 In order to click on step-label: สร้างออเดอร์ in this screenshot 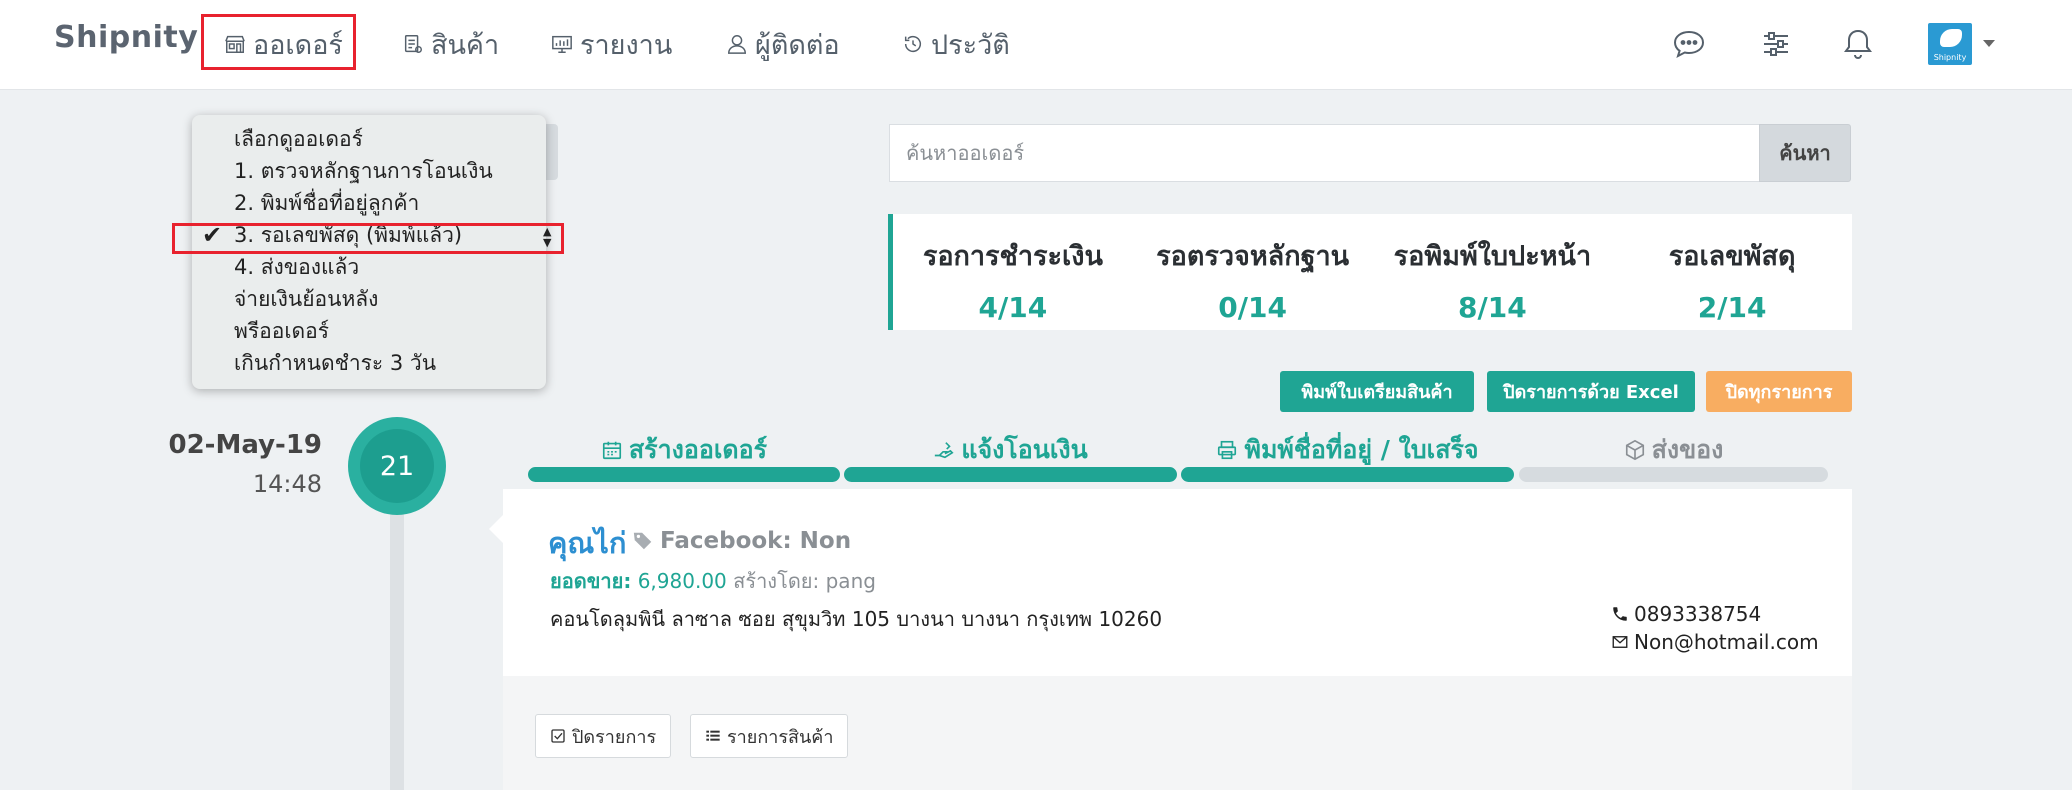, I will do `click(698, 449)`.